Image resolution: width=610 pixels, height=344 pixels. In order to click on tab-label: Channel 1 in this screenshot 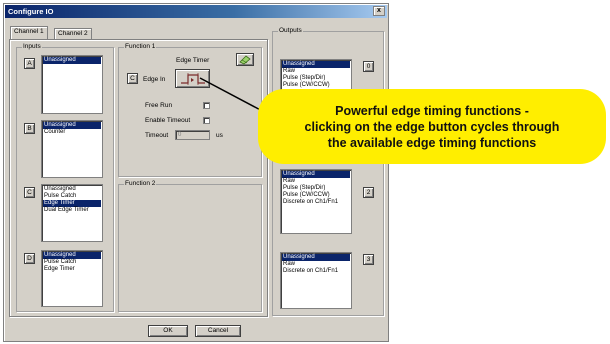, I will do `click(29, 31)`.